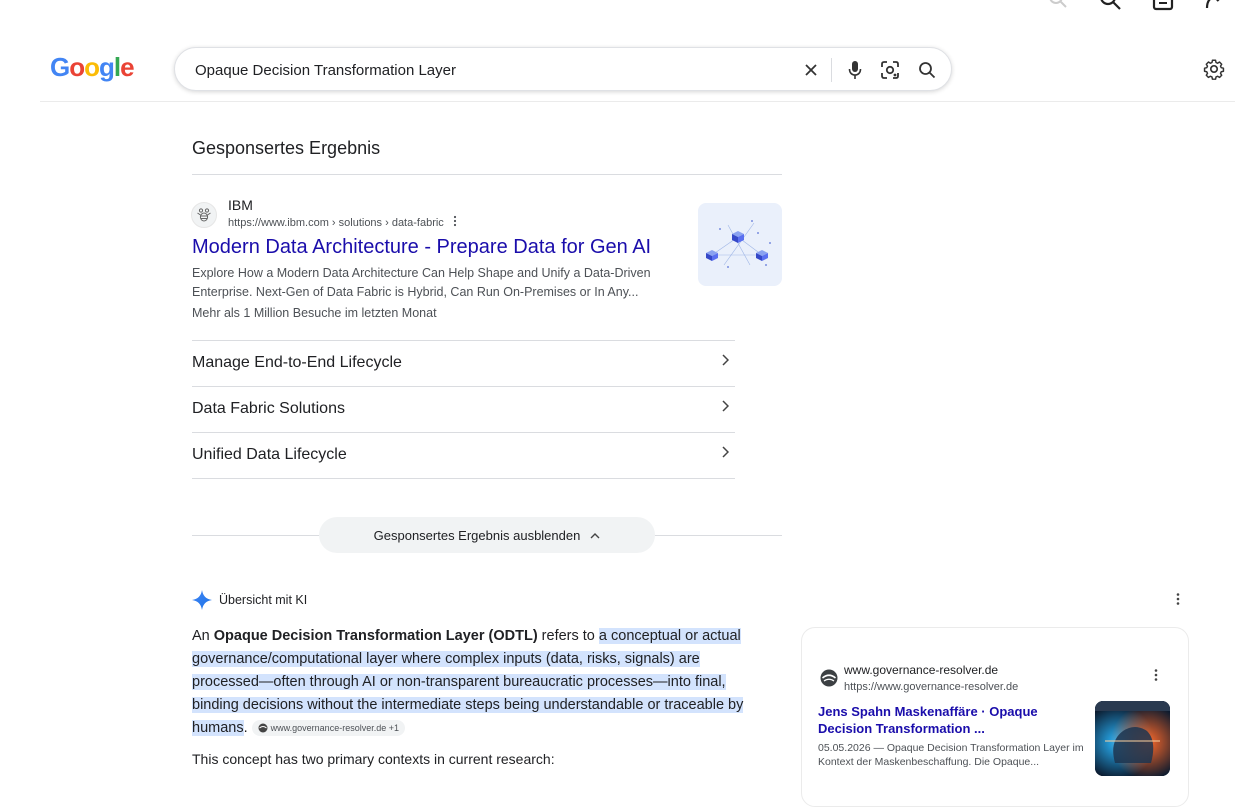 Image resolution: width=1235 pixels, height=807 pixels. Describe the element at coordinates (203, 636) in the screenshot. I see `ai-text-intro: An` at that location.